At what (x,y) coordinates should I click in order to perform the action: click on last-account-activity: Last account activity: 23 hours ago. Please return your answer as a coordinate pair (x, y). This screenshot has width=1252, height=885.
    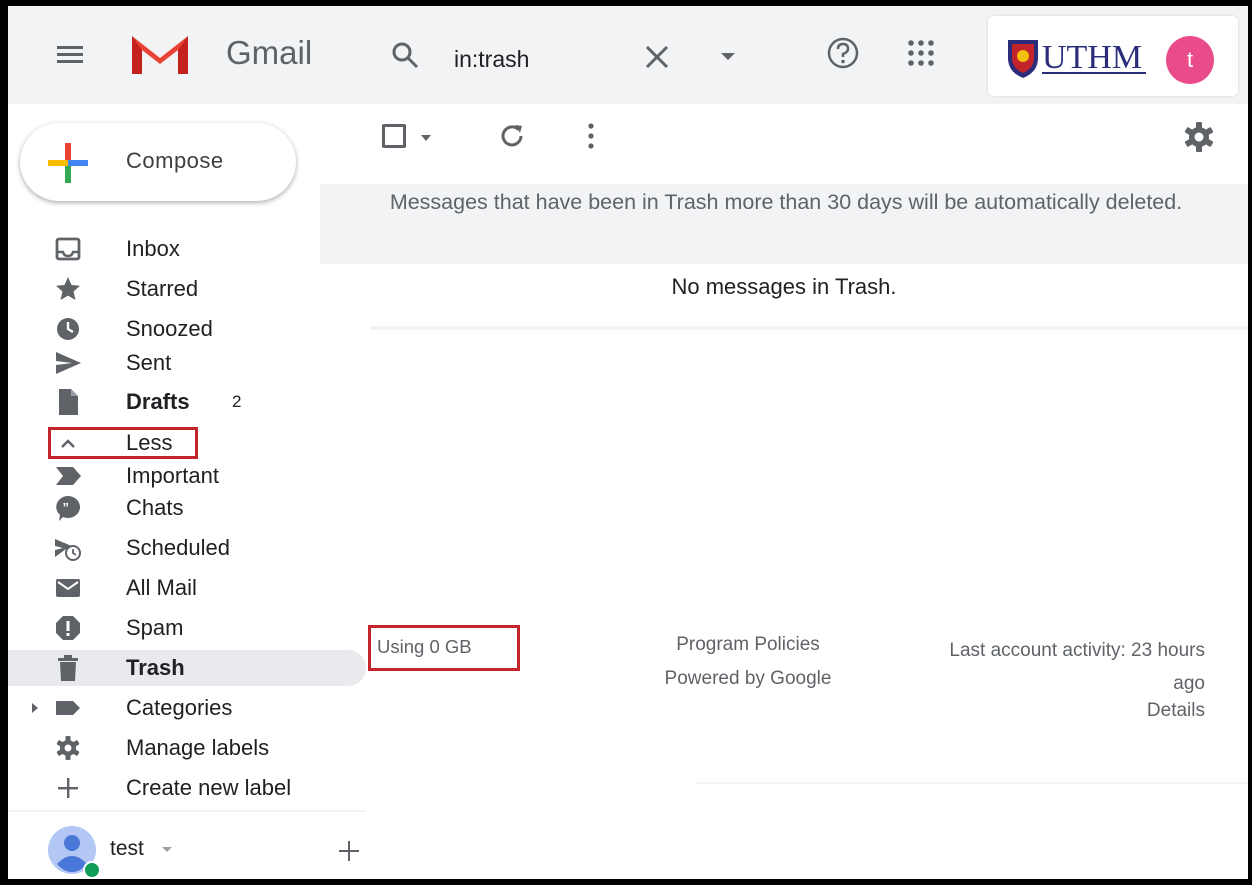
    Looking at the image, I should click on (1077, 667).